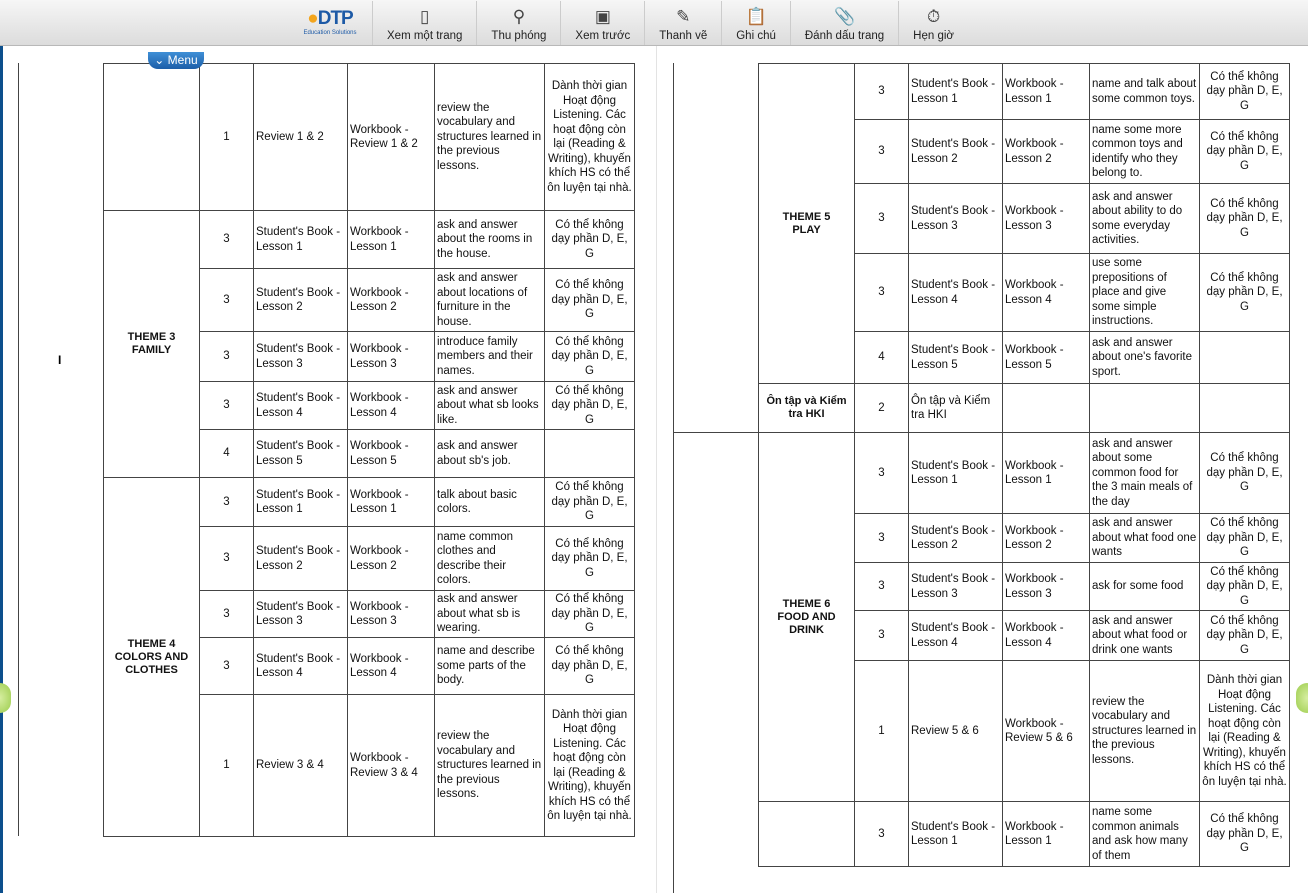 This screenshot has height=893, width=1308. Describe the element at coordinates (881, 357) in the screenshot. I see `periods-cell: 4` at that location.